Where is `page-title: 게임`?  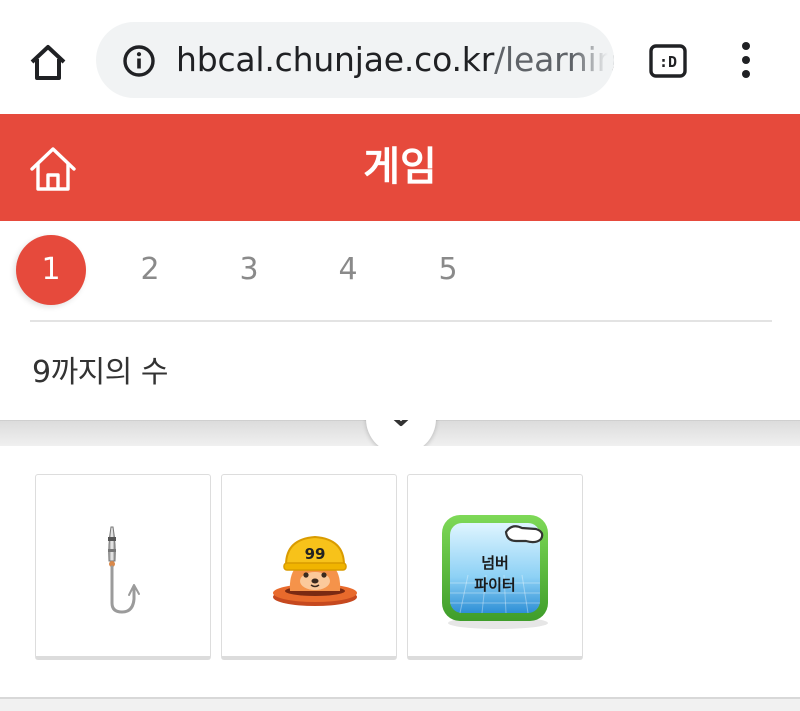 page-title: 게임 is located at coordinates (400, 167).